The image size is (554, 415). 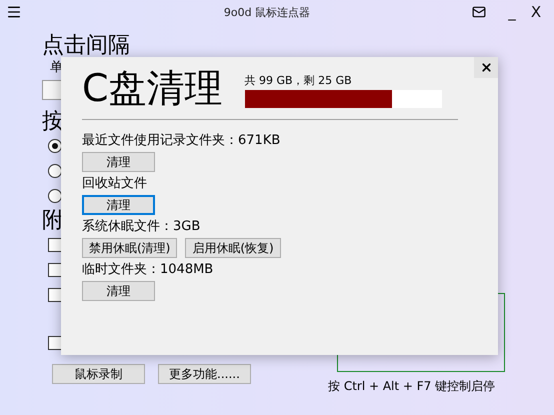 I want to click on disk-info: 共 99 GB，剩 25 GB, so click(x=298, y=80).